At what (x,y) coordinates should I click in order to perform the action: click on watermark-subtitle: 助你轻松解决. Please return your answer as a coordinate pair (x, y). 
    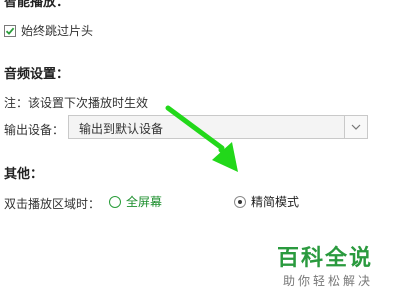
    Looking at the image, I should click on (328, 281).